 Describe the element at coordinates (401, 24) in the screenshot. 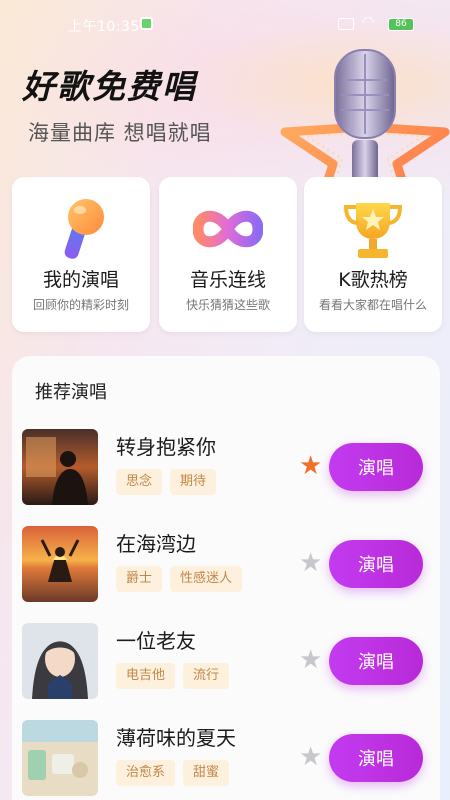

I see `battery-icon: 86` at that location.